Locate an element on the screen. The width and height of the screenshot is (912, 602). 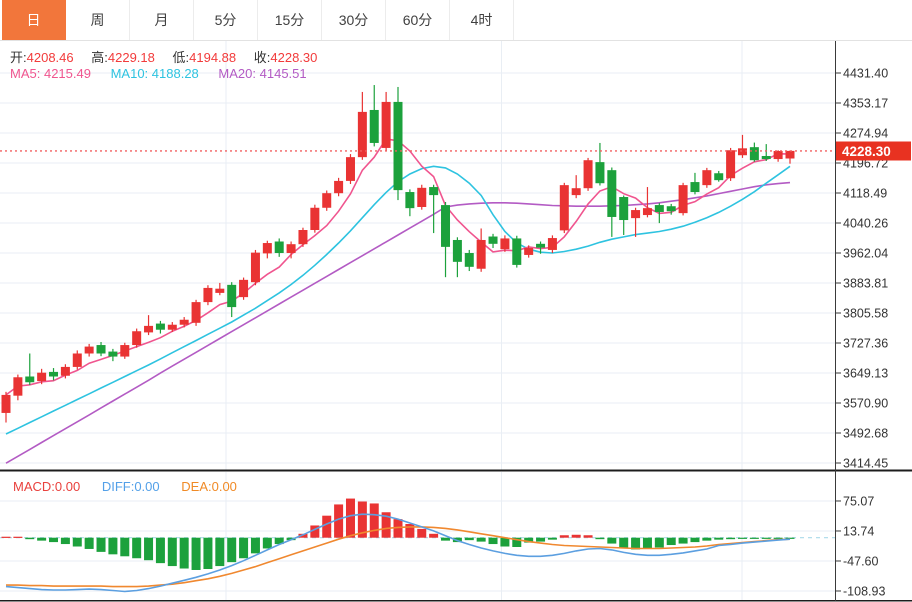
tab-label: 月 is located at coordinates (161, 20).